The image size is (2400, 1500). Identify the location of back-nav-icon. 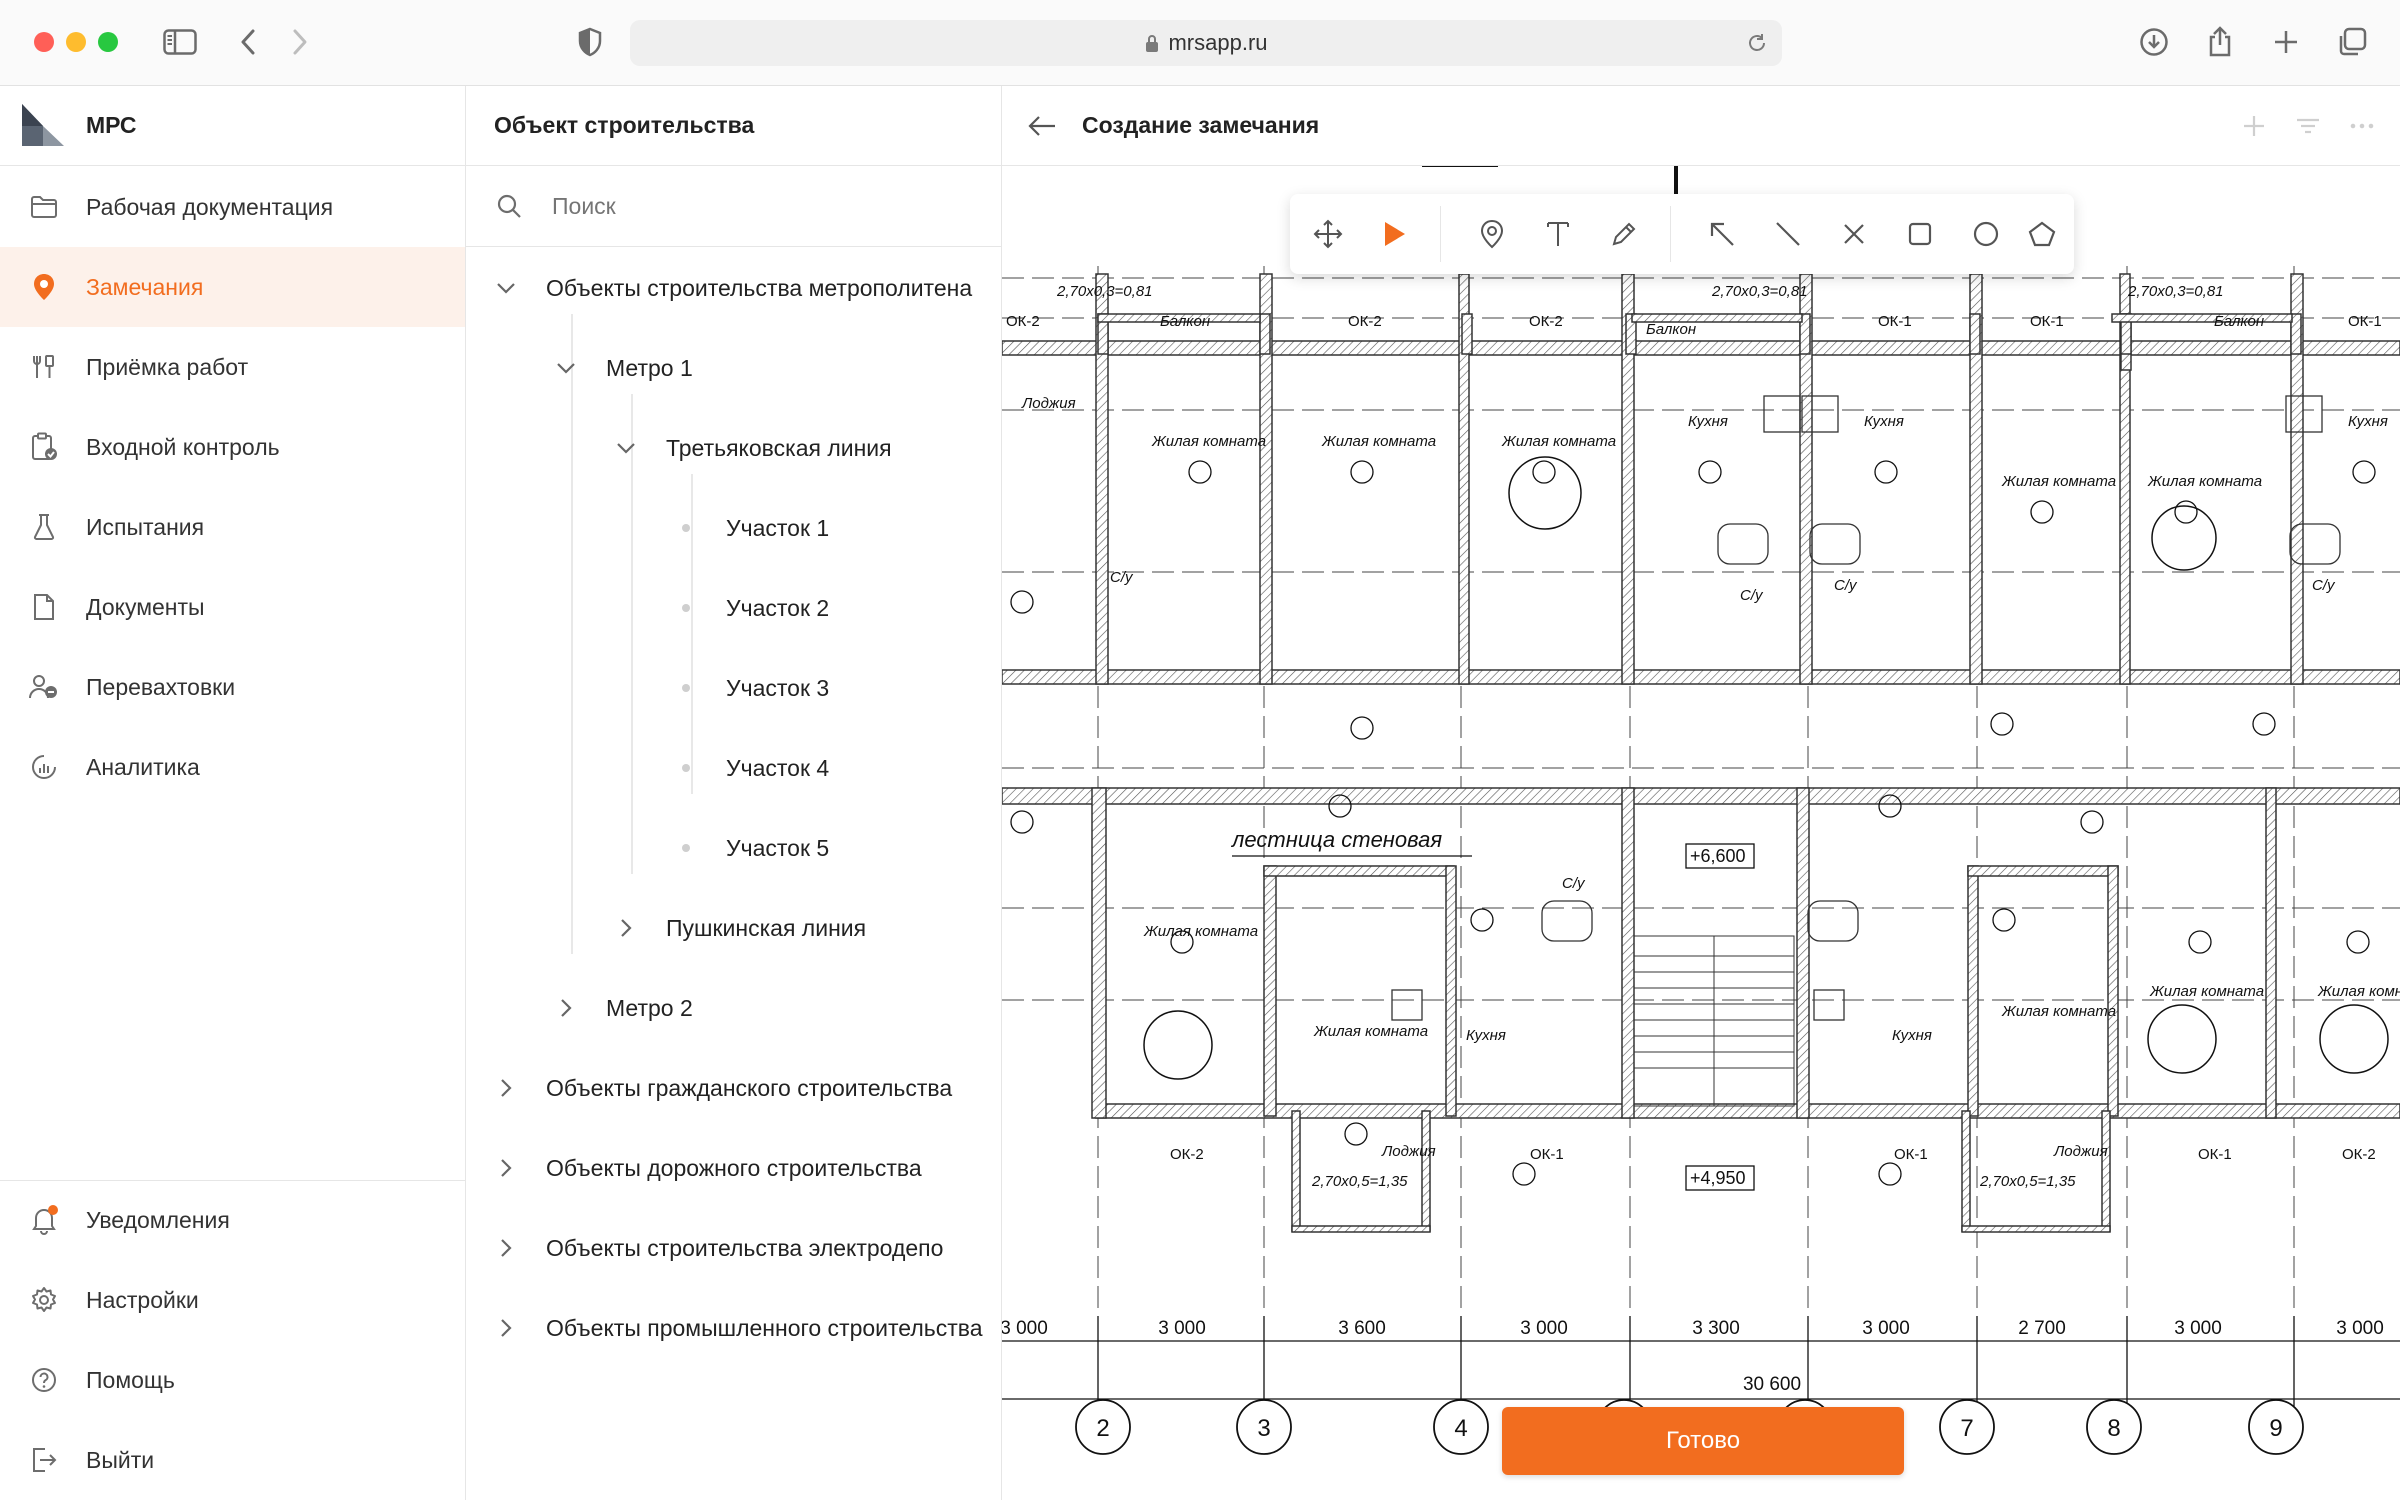
(248, 42).